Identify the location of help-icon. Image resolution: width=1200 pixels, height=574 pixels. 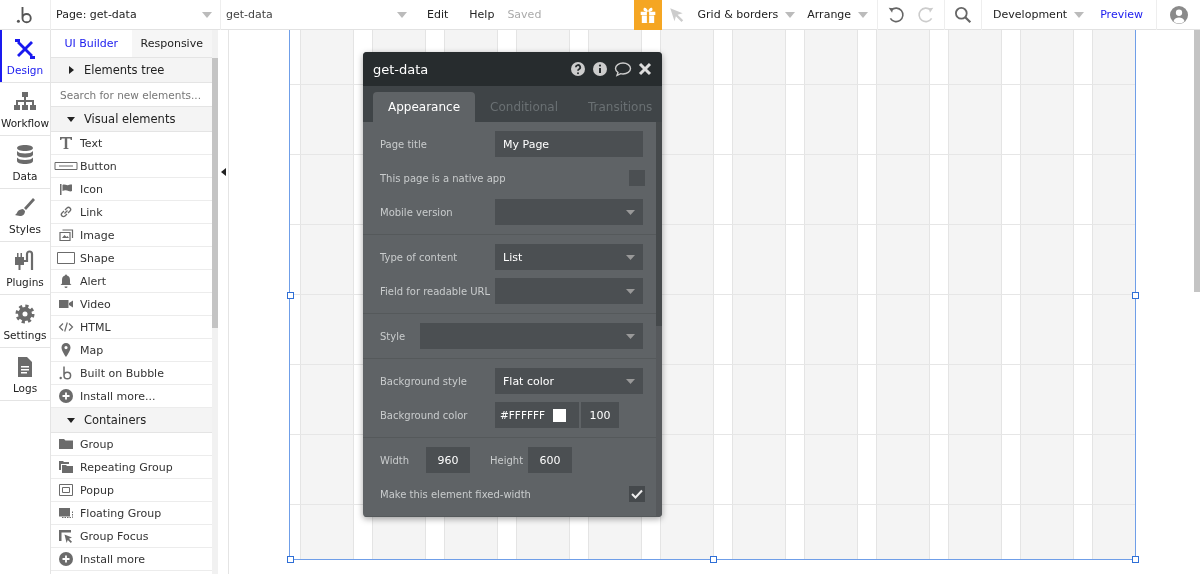
(578, 69).